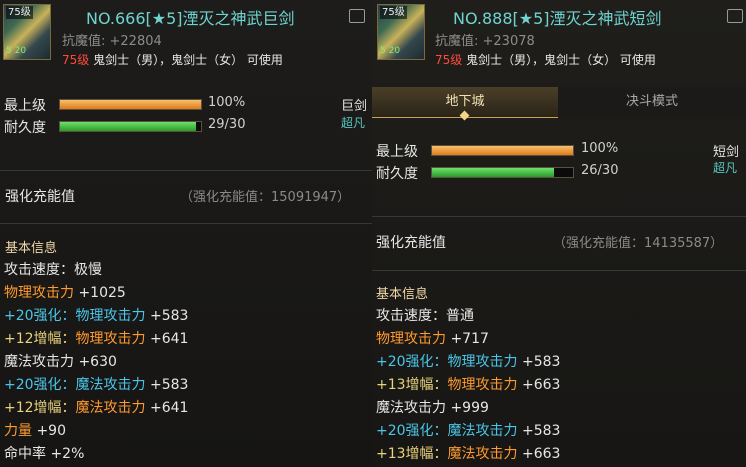  I want to click on item-name: NO.666[★5]湮灭之神武巨剑, so click(190, 18).